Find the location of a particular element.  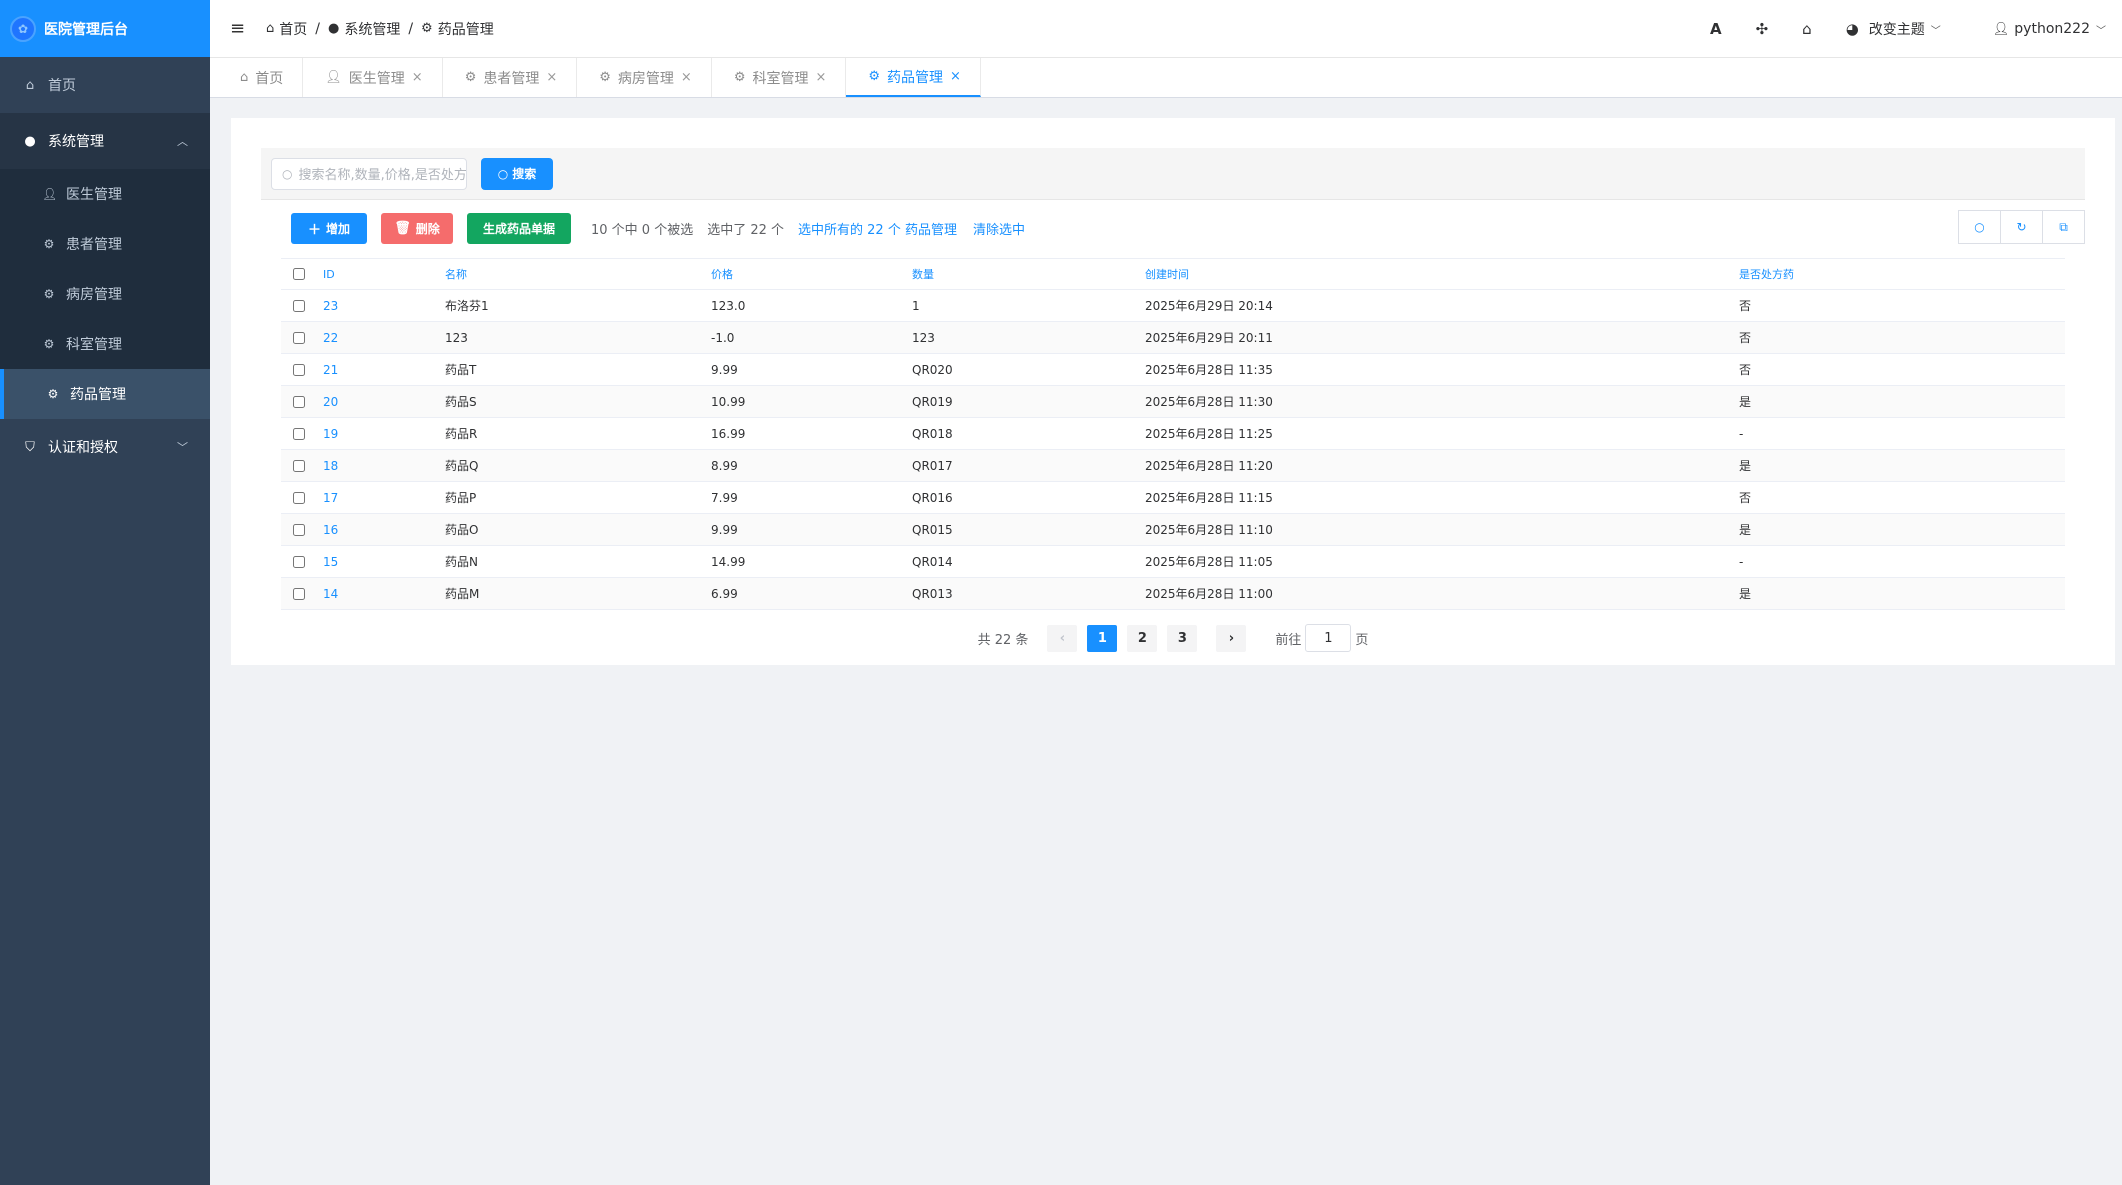

font-size-icon: A is located at coordinates (1716, 29).